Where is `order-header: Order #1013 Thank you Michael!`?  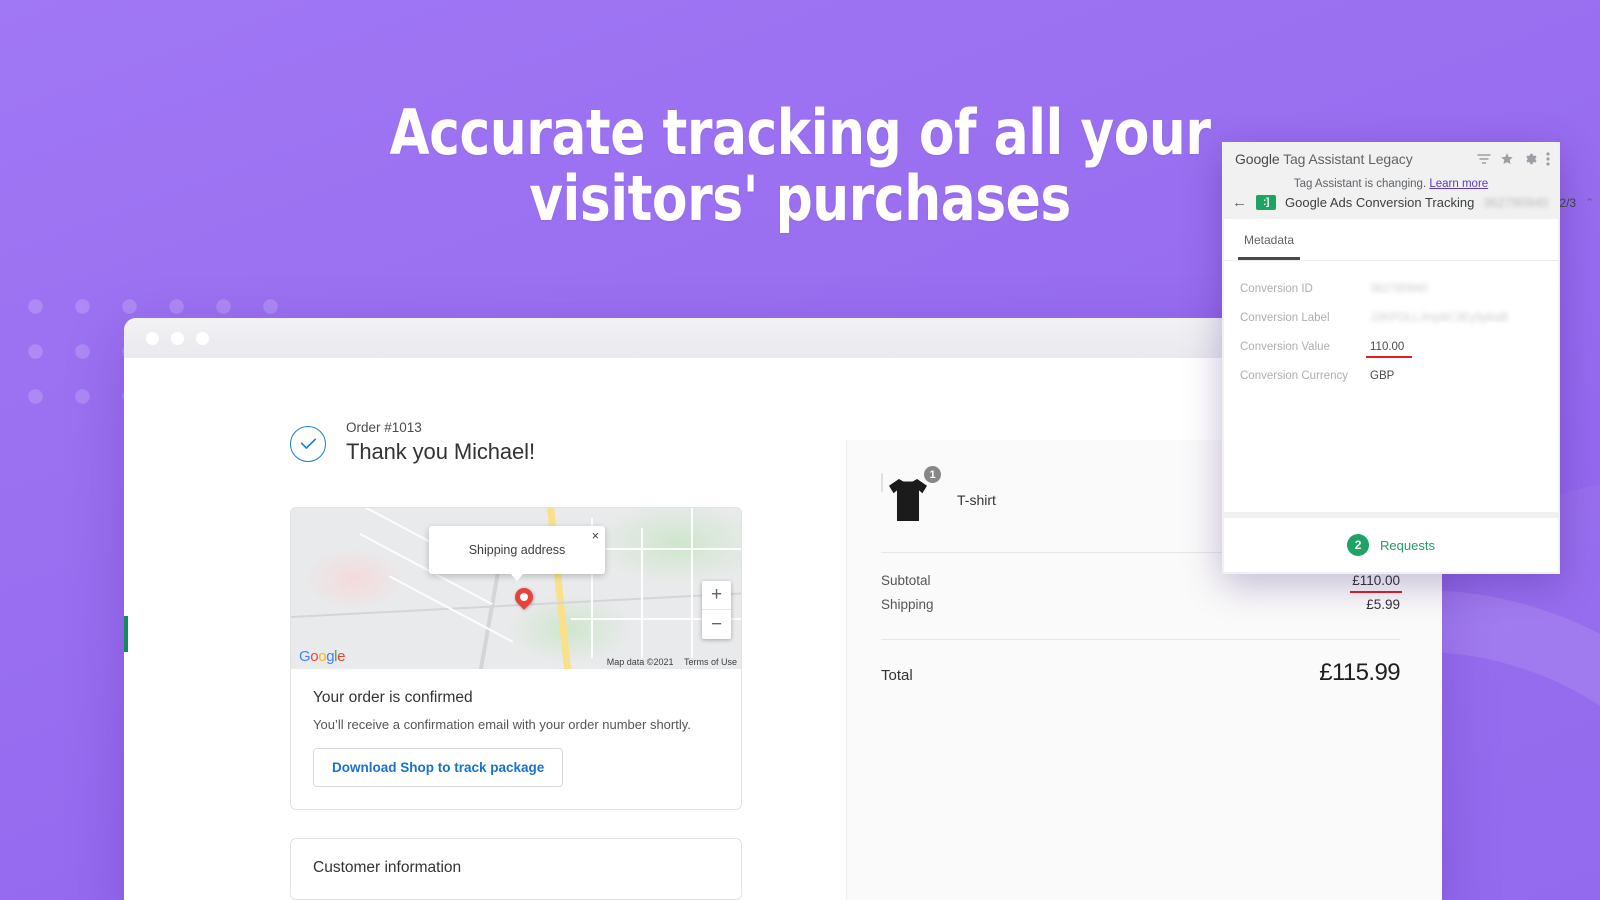
order-header: Order #1013 Thank you Michael! is located at coordinates (568, 442).